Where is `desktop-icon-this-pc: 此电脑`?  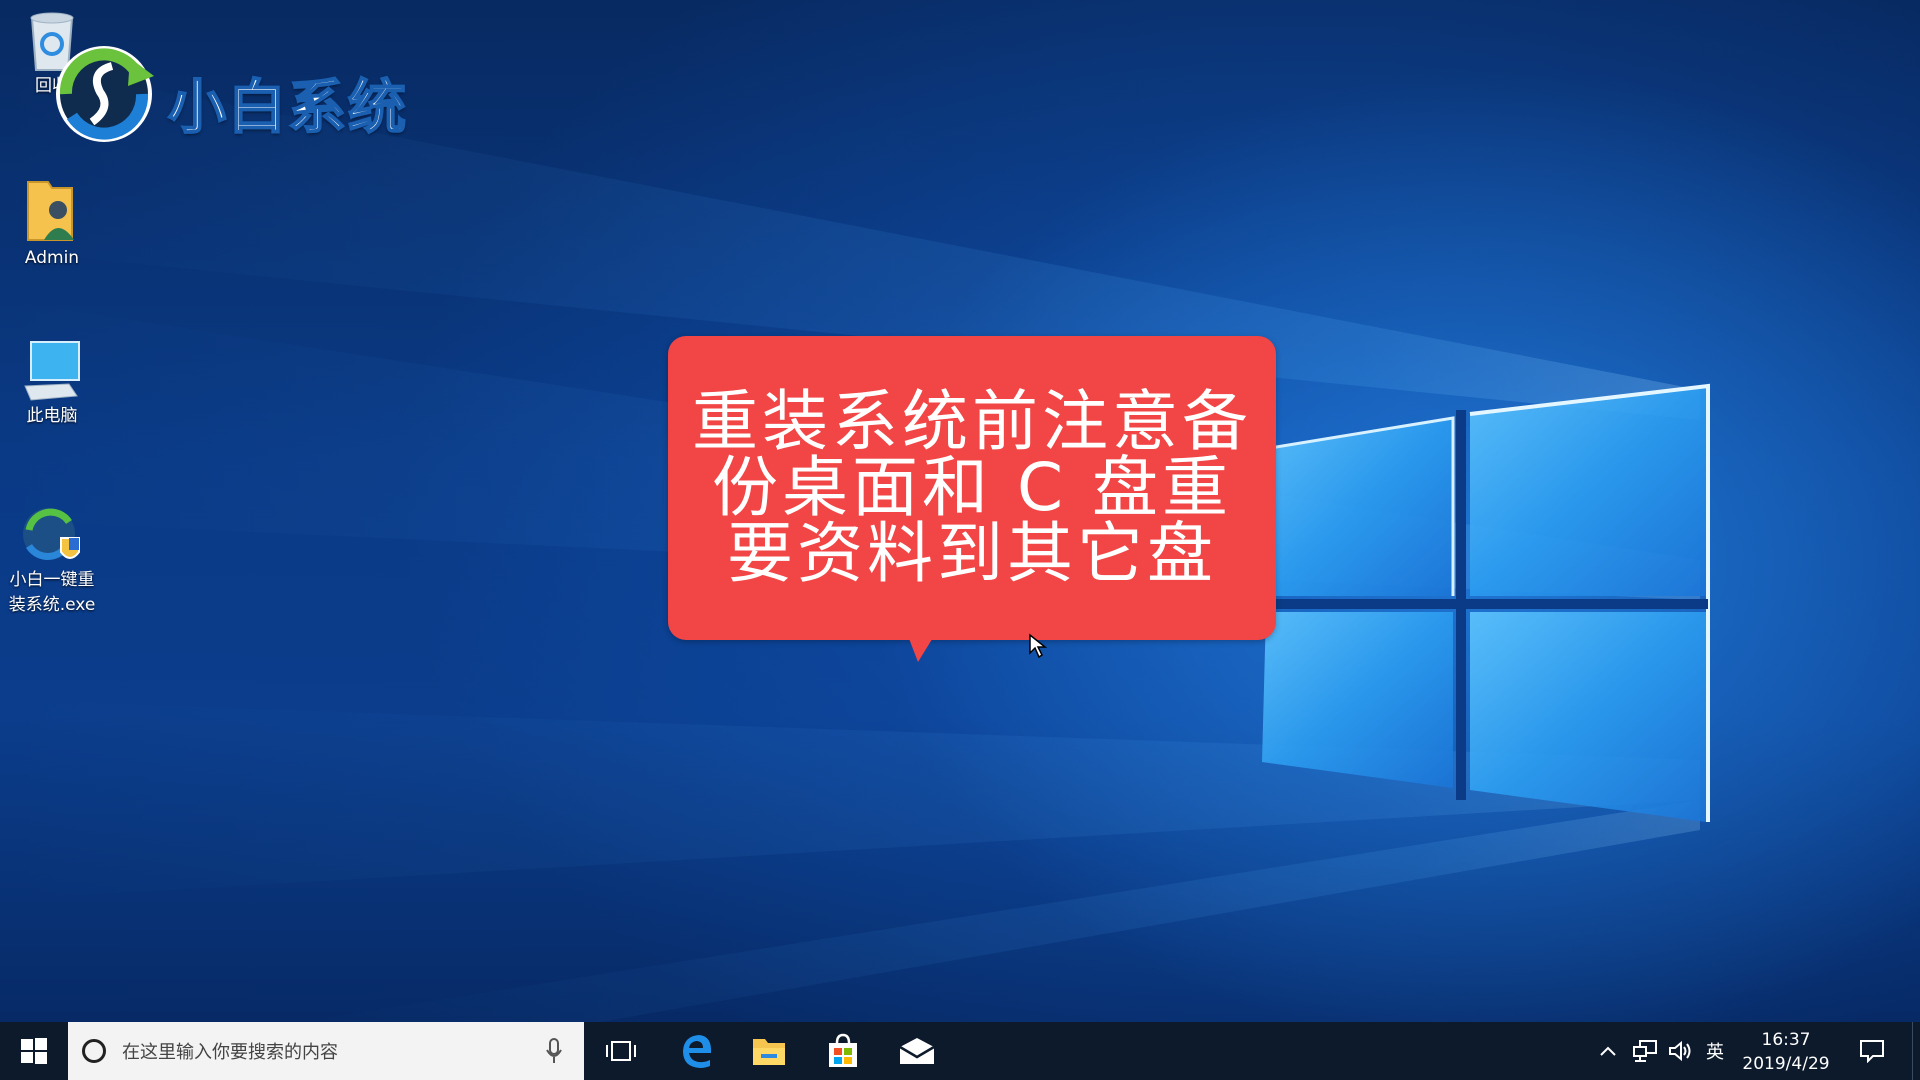
desktop-icon-this-pc: 此电脑 is located at coordinates (52, 383).